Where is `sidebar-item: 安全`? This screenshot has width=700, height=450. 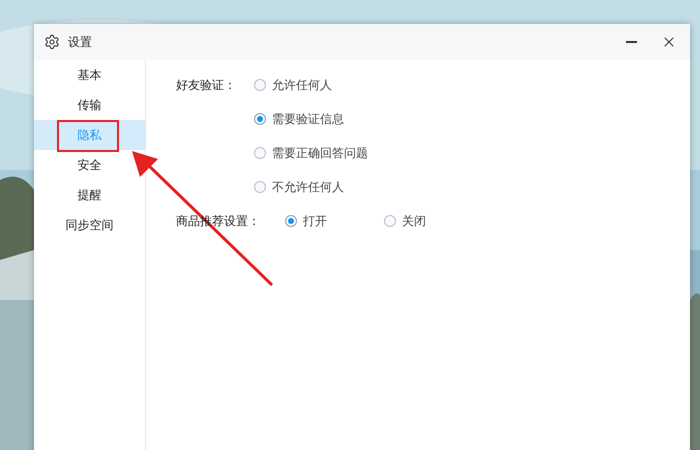
sidebar-item: 安全 is located at coordinates (89, 165).